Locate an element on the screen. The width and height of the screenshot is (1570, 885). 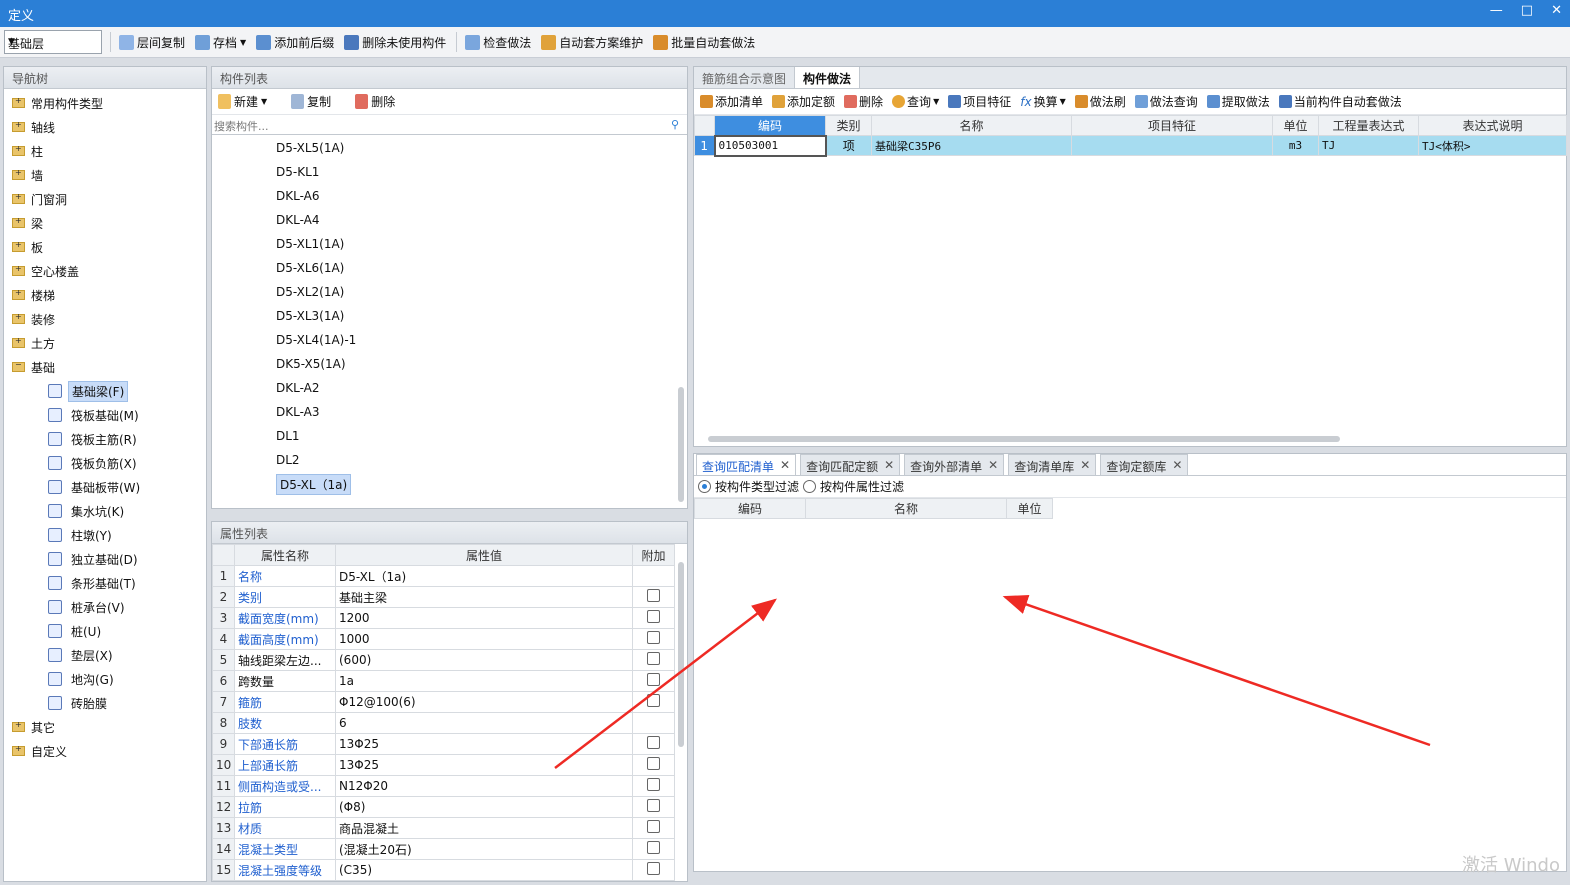
arrow-right is located at coordinates (1216, 670).